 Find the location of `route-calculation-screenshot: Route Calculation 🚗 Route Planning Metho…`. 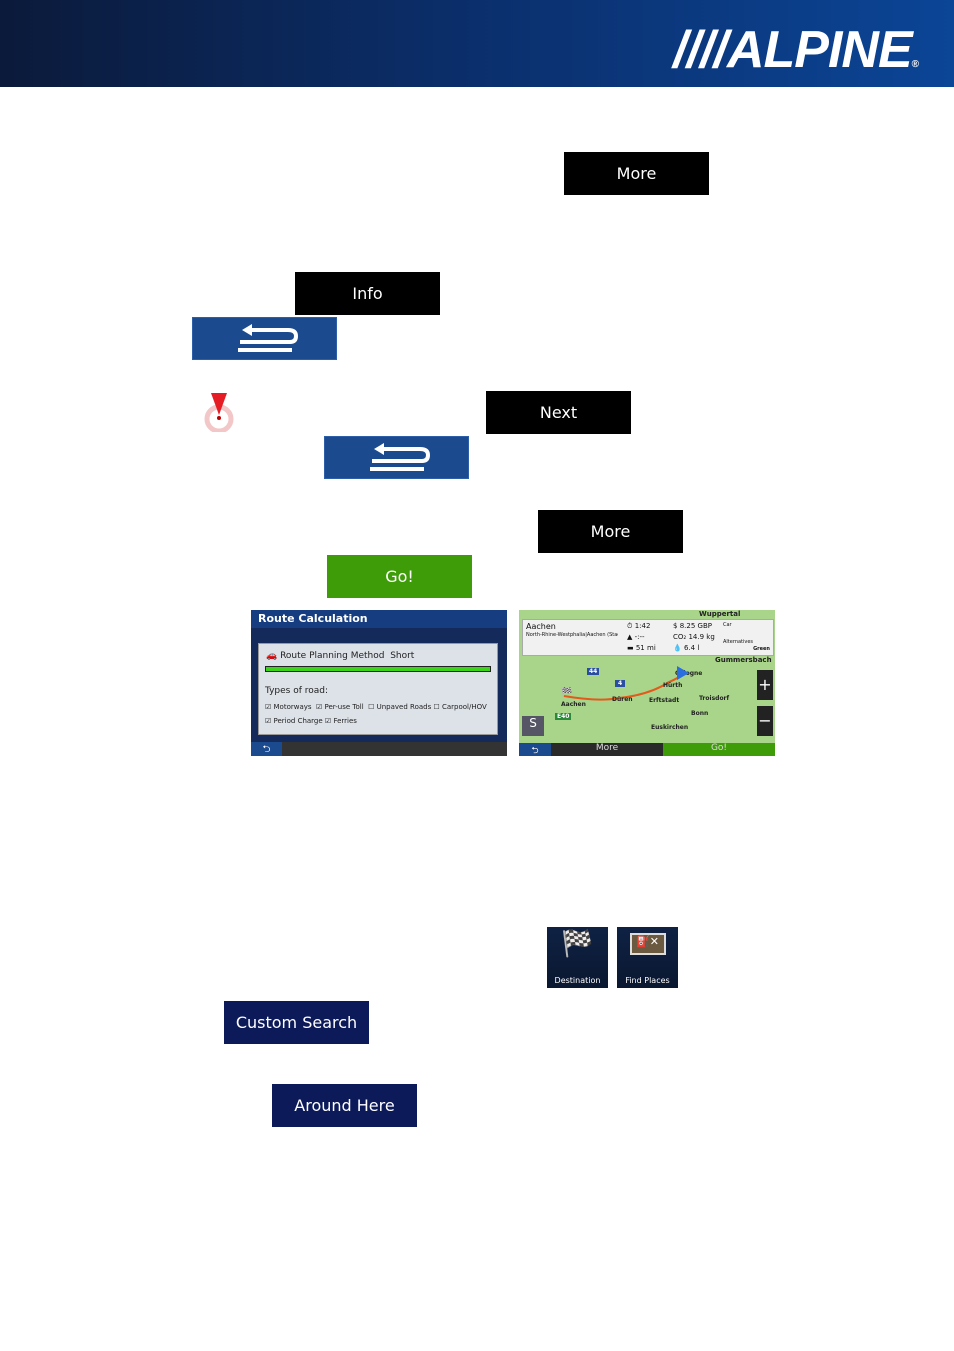

route-calculation-screenshot: Route Calculation 🚗 Route Planning Metho… is located at coordinates (379, 683).